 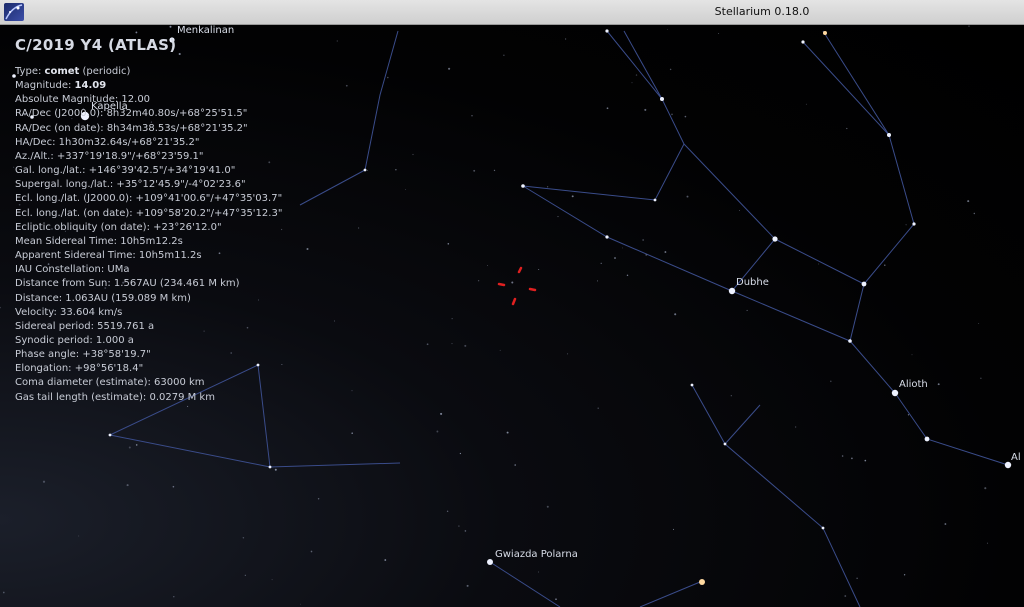 What do you see at coordinates (1016, 457) in the screenshot?
I see `star-label-alkaid: Al` at bounding box center [1016, 457].